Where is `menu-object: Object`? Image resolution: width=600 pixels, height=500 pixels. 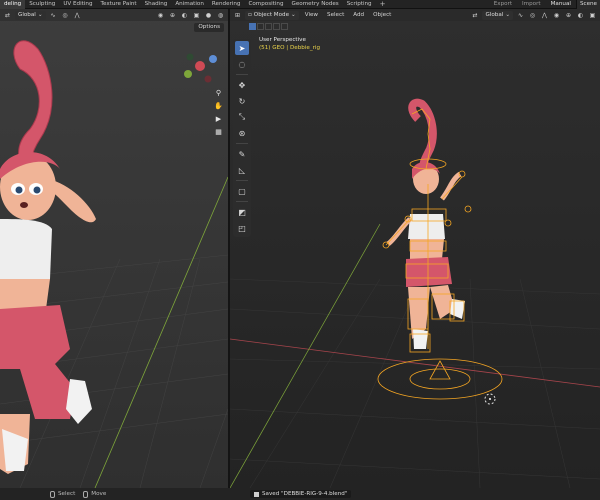 menu-object: Object is located at coordinates (382, 15).